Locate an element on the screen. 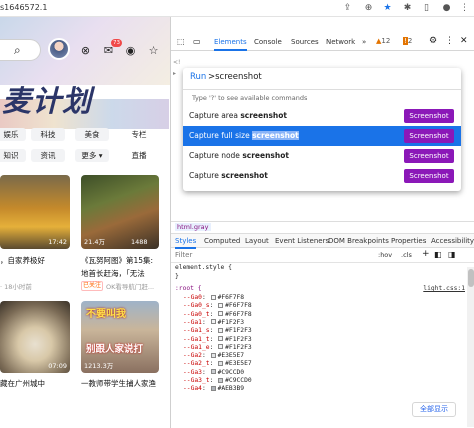 This screenshot has height=428, width=474. search-icon: ⌕ is located at coordinates (17, 50).